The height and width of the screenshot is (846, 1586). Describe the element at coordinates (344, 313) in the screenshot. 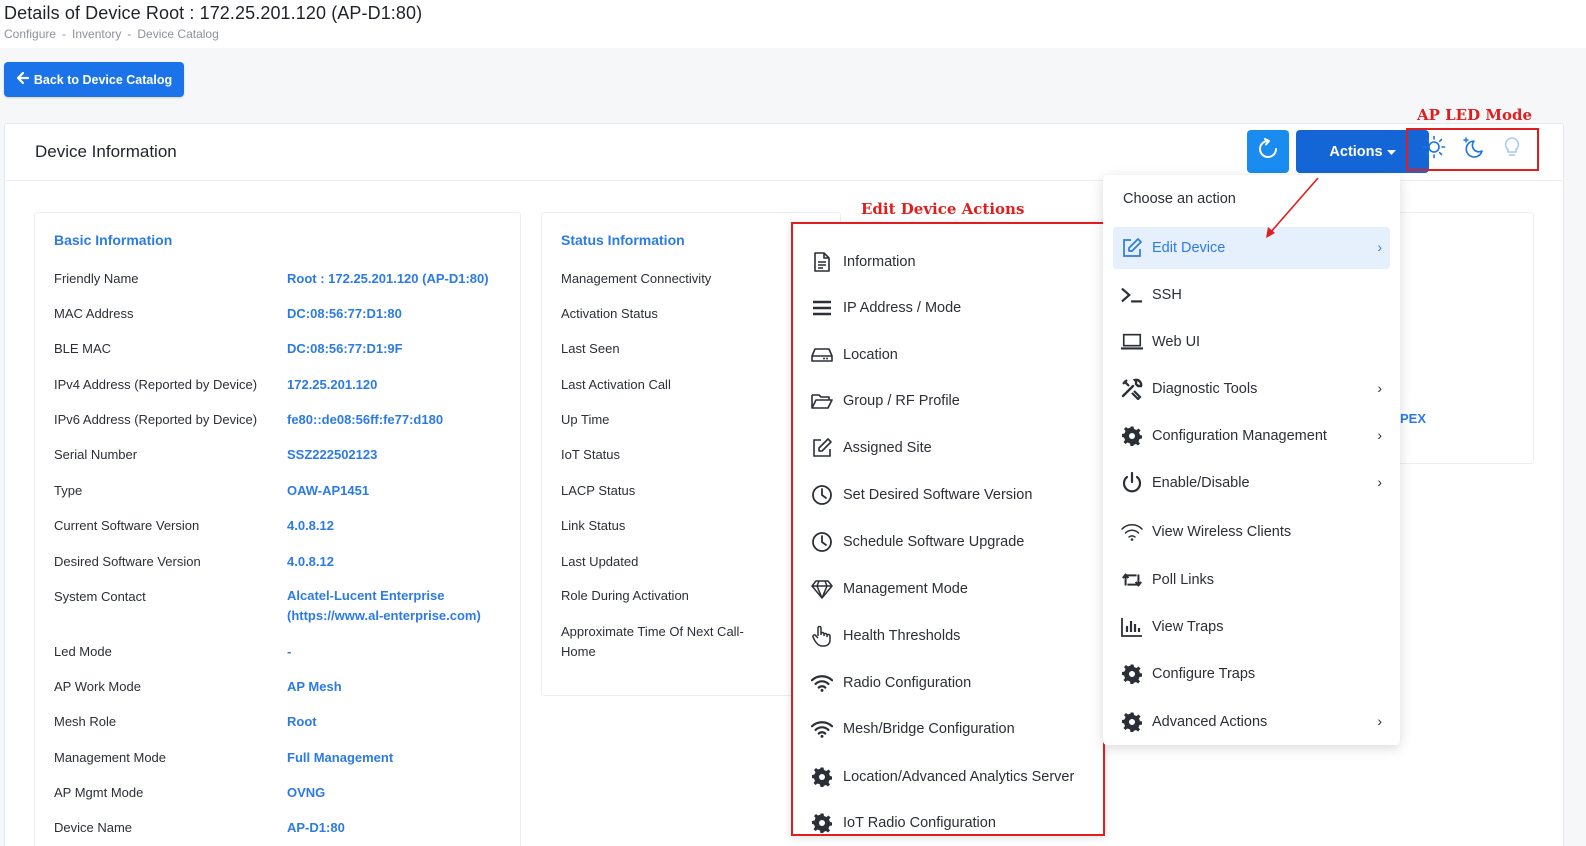

I see `field-value: DC:08:56:77:D1:80` at that location.